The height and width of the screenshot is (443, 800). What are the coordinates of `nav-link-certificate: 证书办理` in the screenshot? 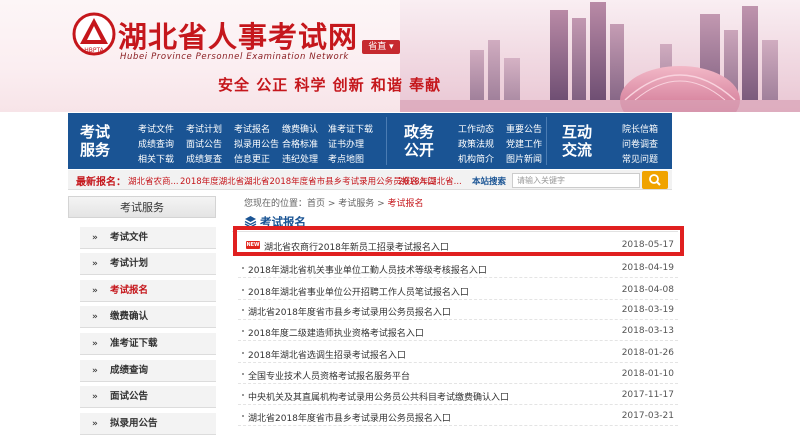 It's located at (346, 143).